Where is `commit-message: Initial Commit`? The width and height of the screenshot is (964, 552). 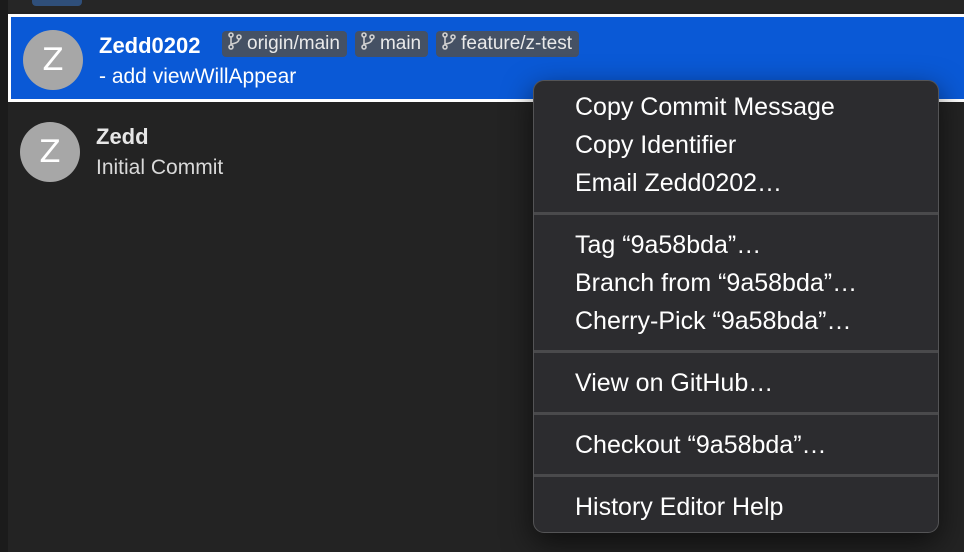
commit-message: Initial Commit is located at coordinates (160, 167).